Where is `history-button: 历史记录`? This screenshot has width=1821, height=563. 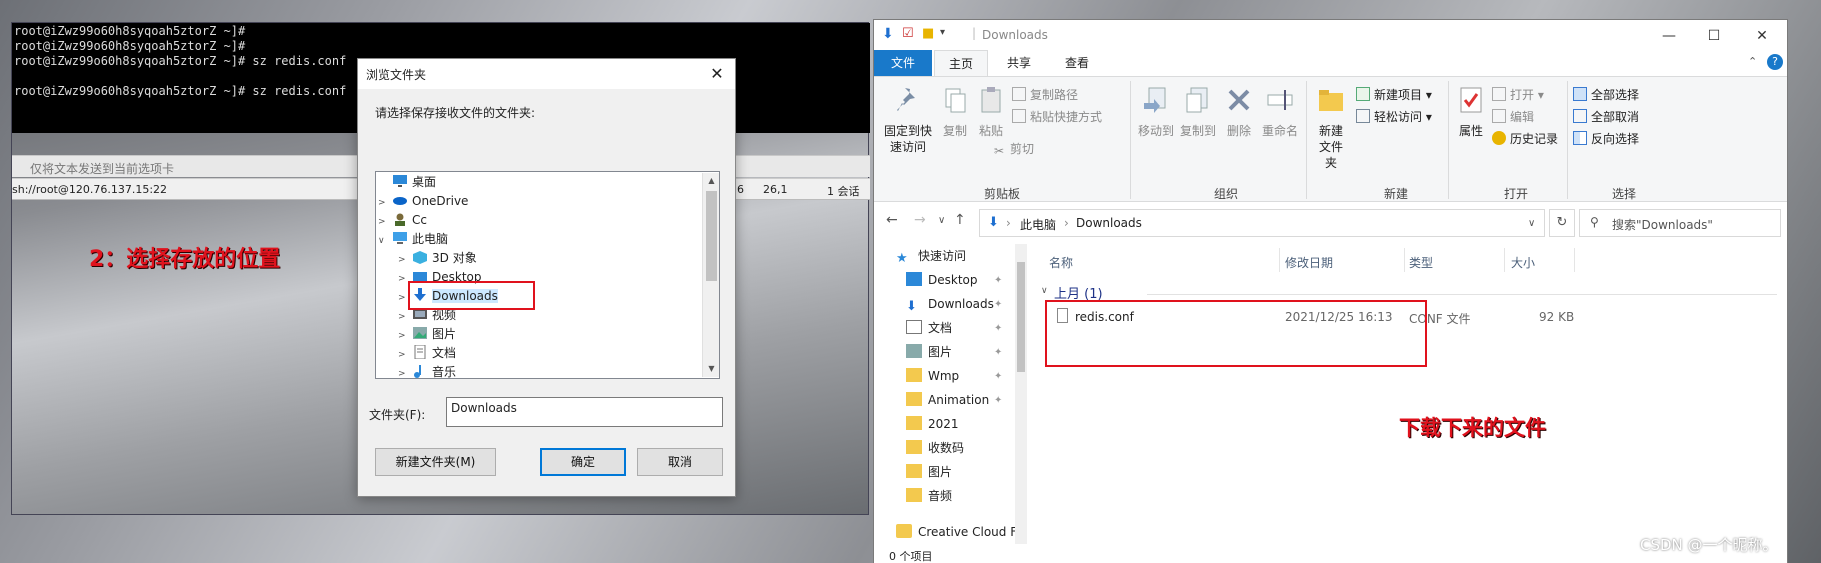 history-button: 历史记录 is located at coordinates (1525, 139).